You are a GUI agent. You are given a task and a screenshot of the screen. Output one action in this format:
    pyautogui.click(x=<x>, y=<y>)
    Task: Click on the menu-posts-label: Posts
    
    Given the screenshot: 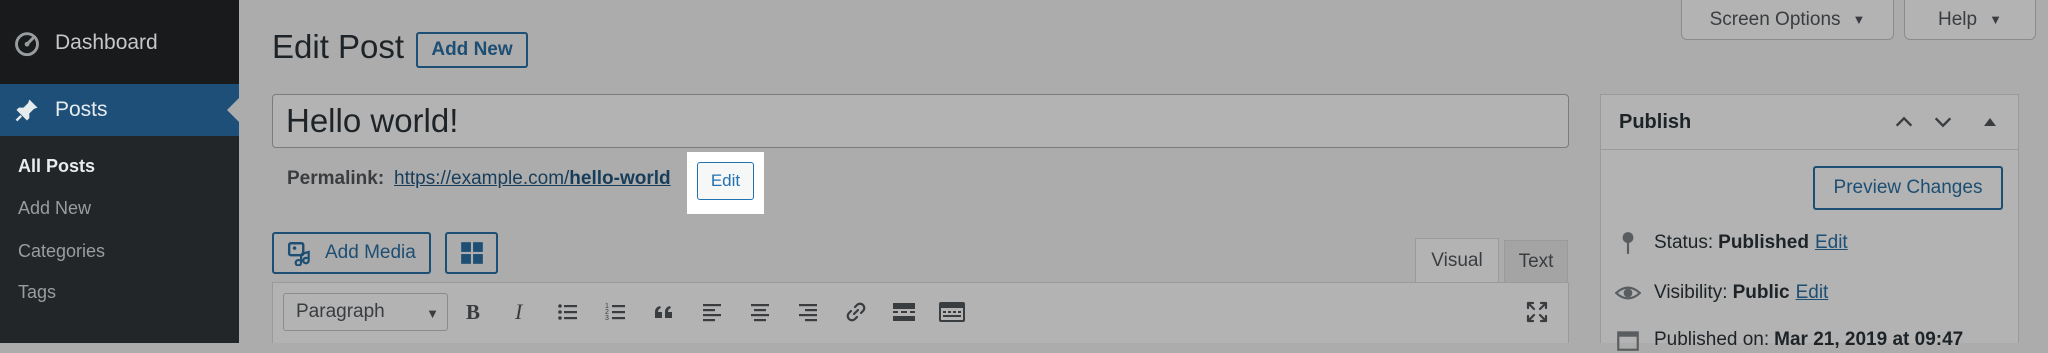 What is the action you would take?
    pyautogui.click(x=81, y=109)
    